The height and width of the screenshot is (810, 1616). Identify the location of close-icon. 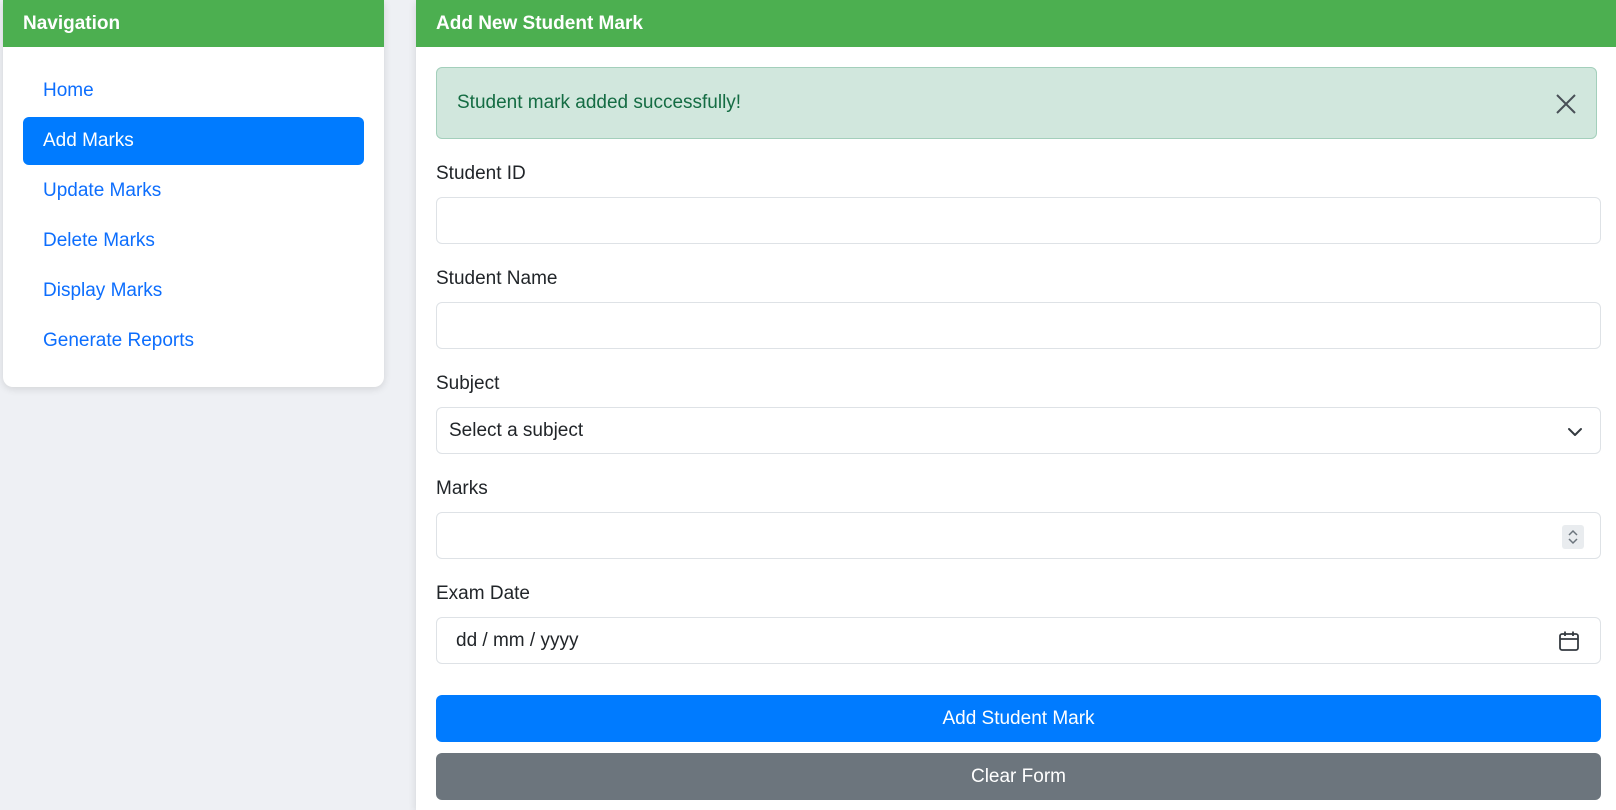
(1566, 104).